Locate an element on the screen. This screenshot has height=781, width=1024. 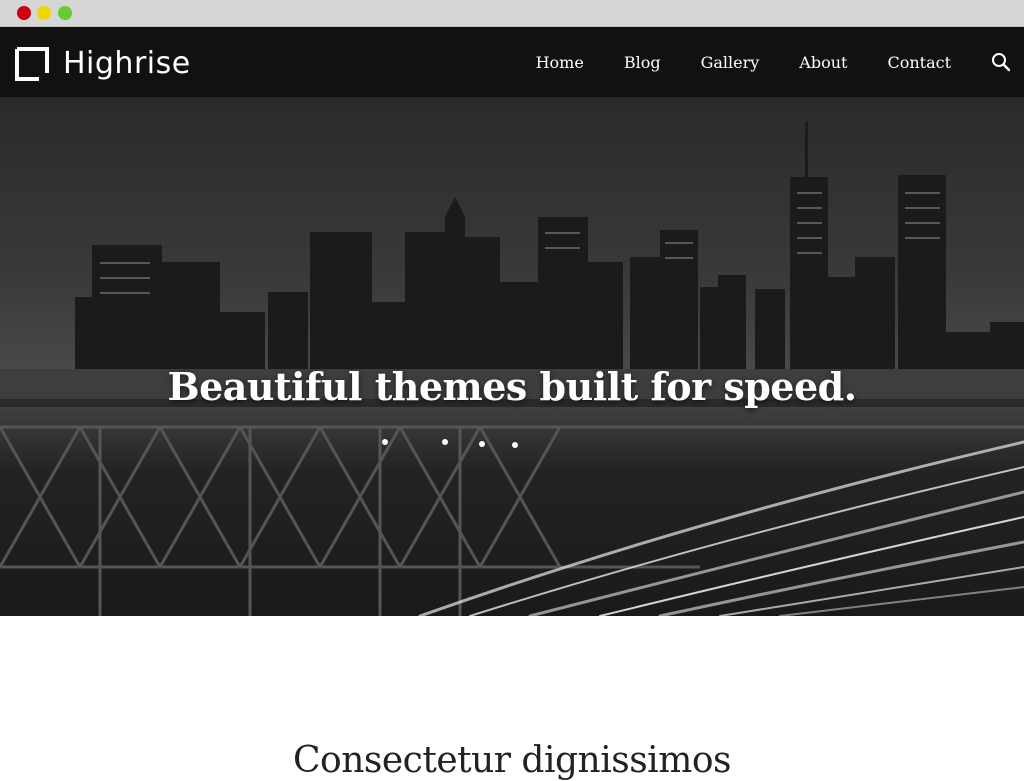
main-navigation: Home Blog Gallery About Contact is located at coordinates (780, 62).